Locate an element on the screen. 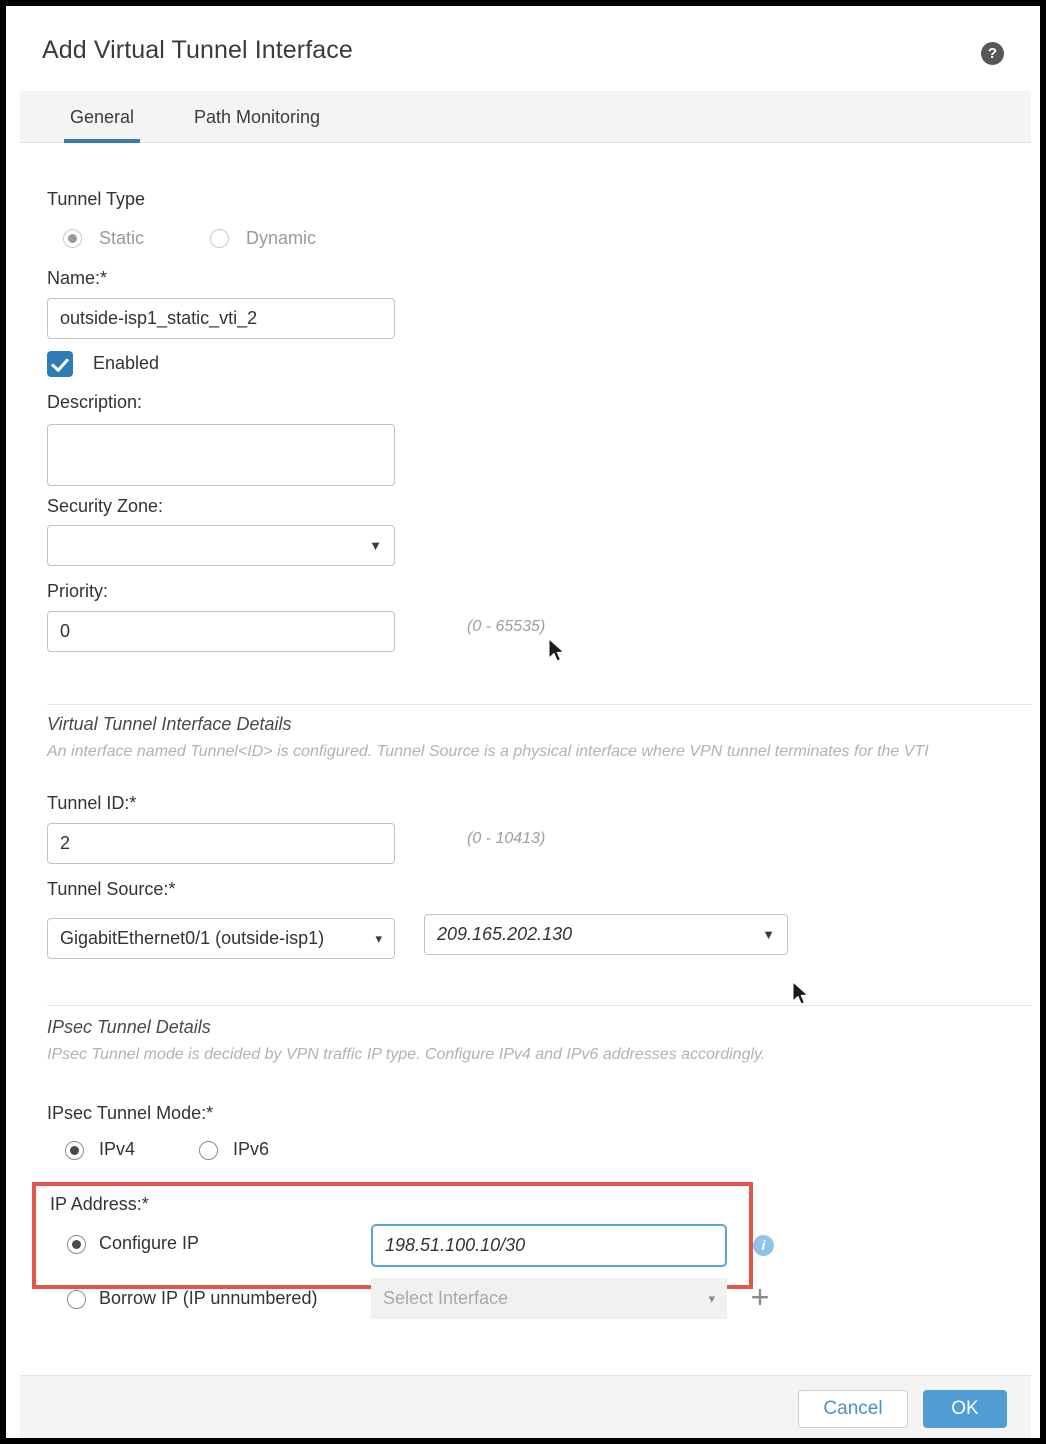 Image resolution: width=1046 pixels, height=1444 pixels. dialog-footer: Cancel OK is located at coordinates (525, 1406).